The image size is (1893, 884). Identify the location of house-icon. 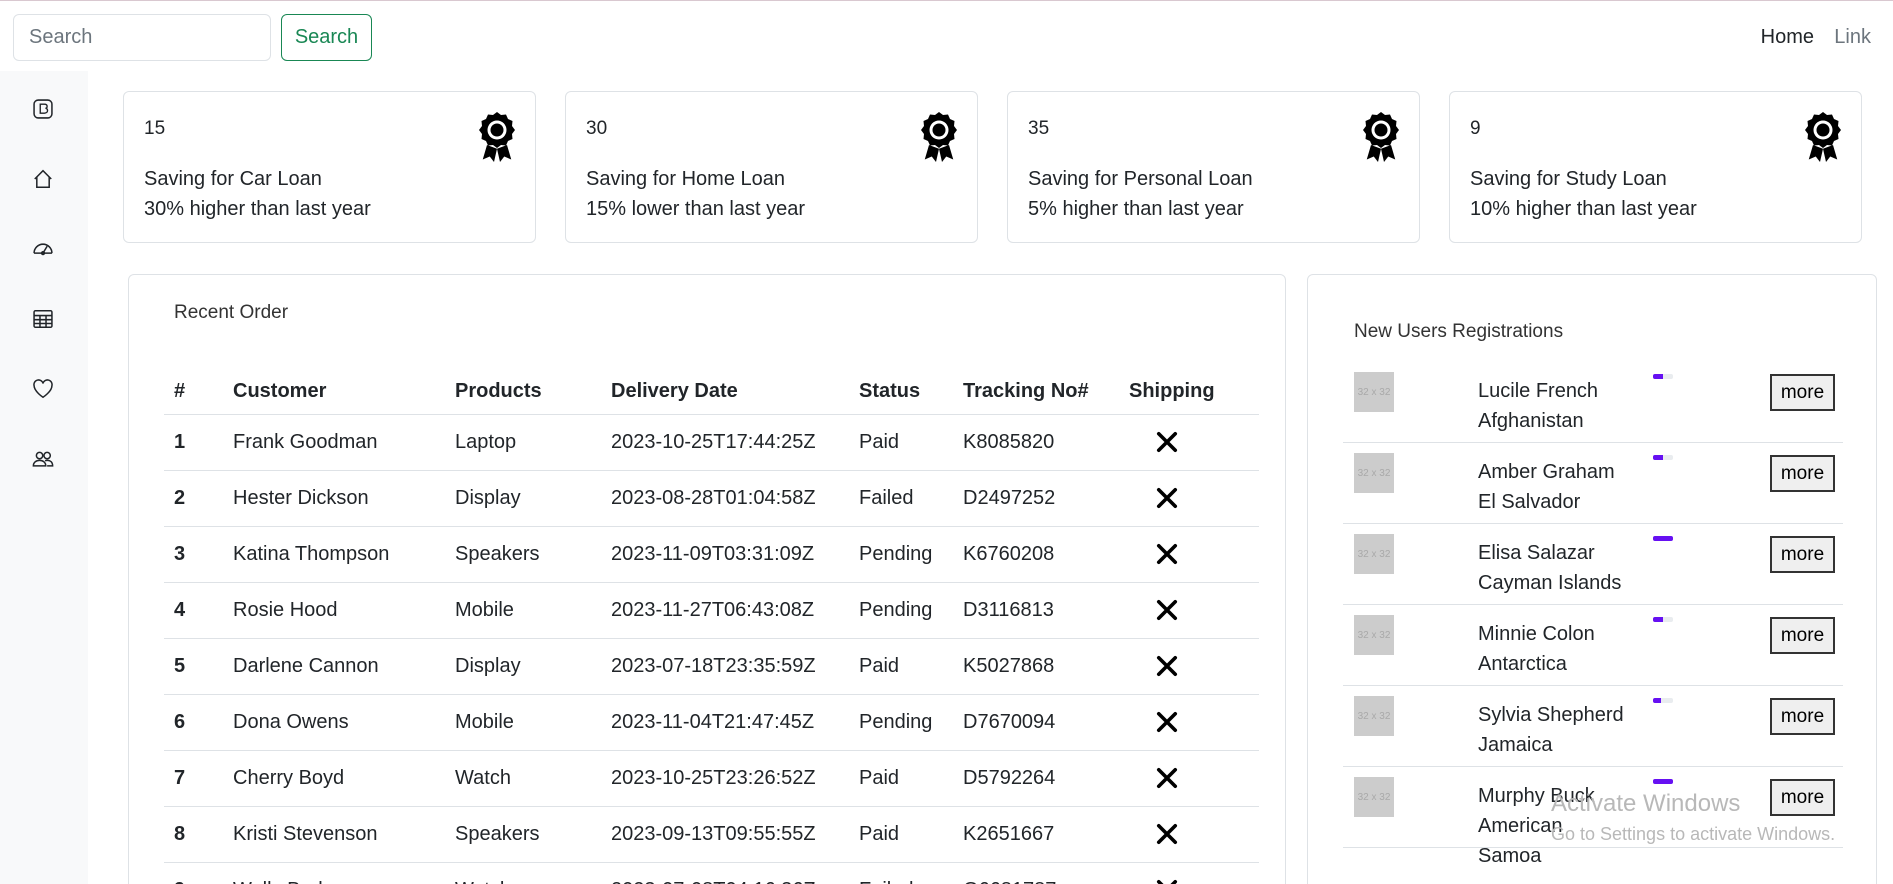
(43, 179).